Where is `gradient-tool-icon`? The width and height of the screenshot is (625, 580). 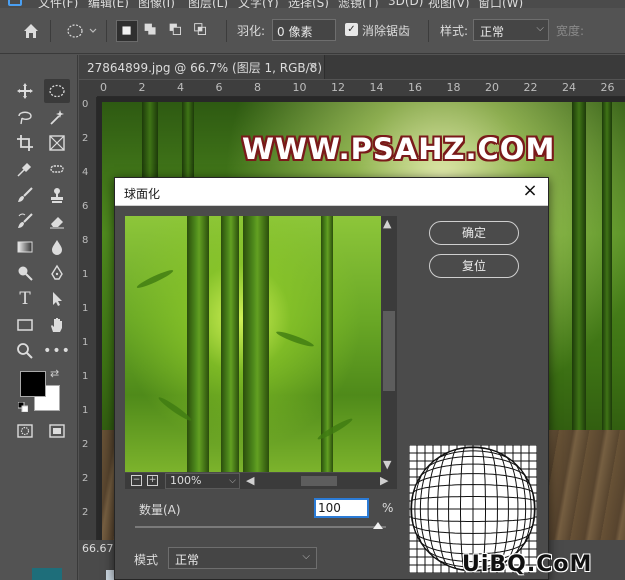 gradient-tool-icon is located at coordinates (25, 247).